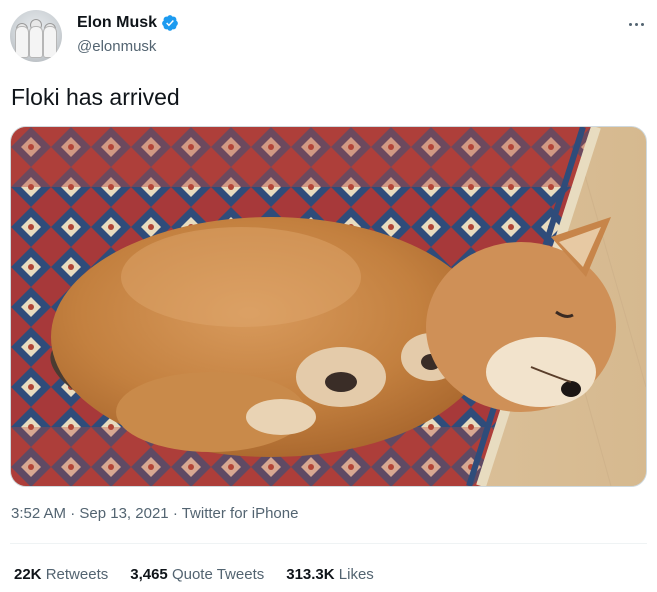  Describe the element at coordinates (123, 513) in the screenshot. I see `tweet-date: Sep 13, 2021` at that location.